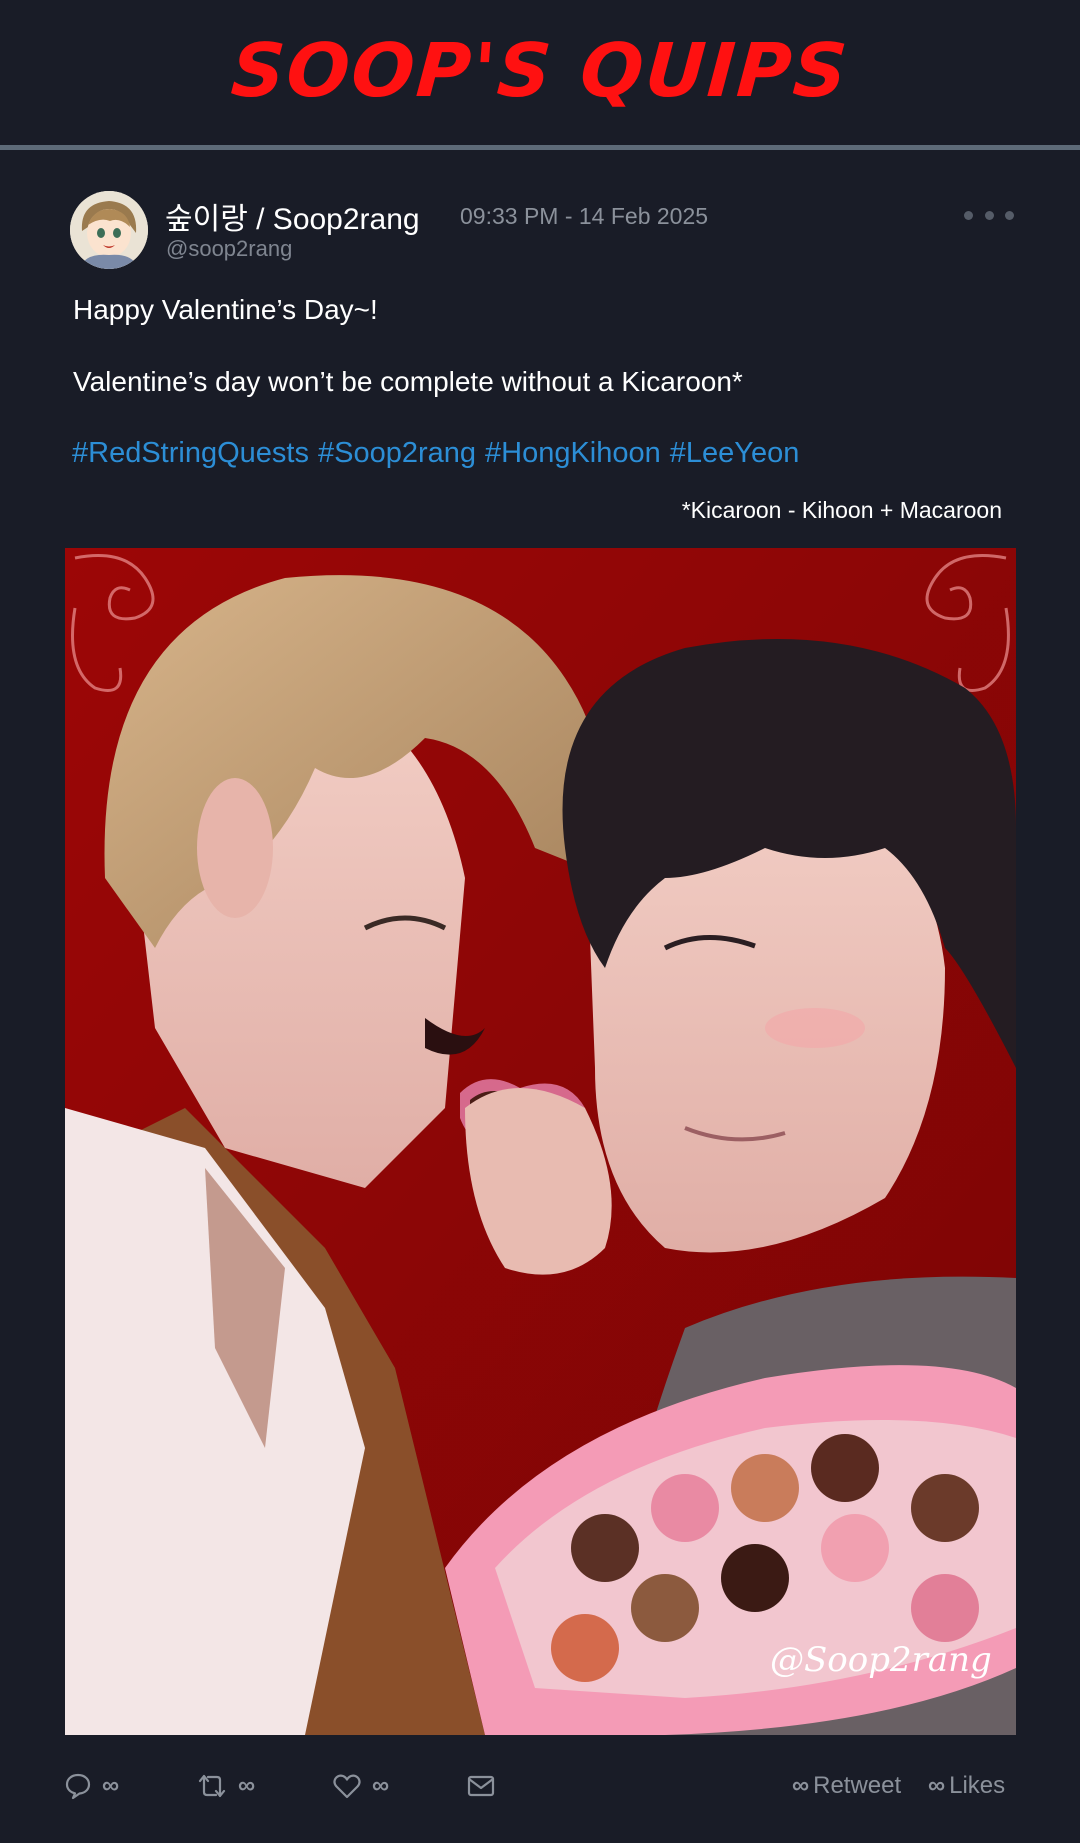 The width and height of the screenshot is (1080, 1843). I want to click on retweet-stat-label: Retweet, so click(857, 1785).